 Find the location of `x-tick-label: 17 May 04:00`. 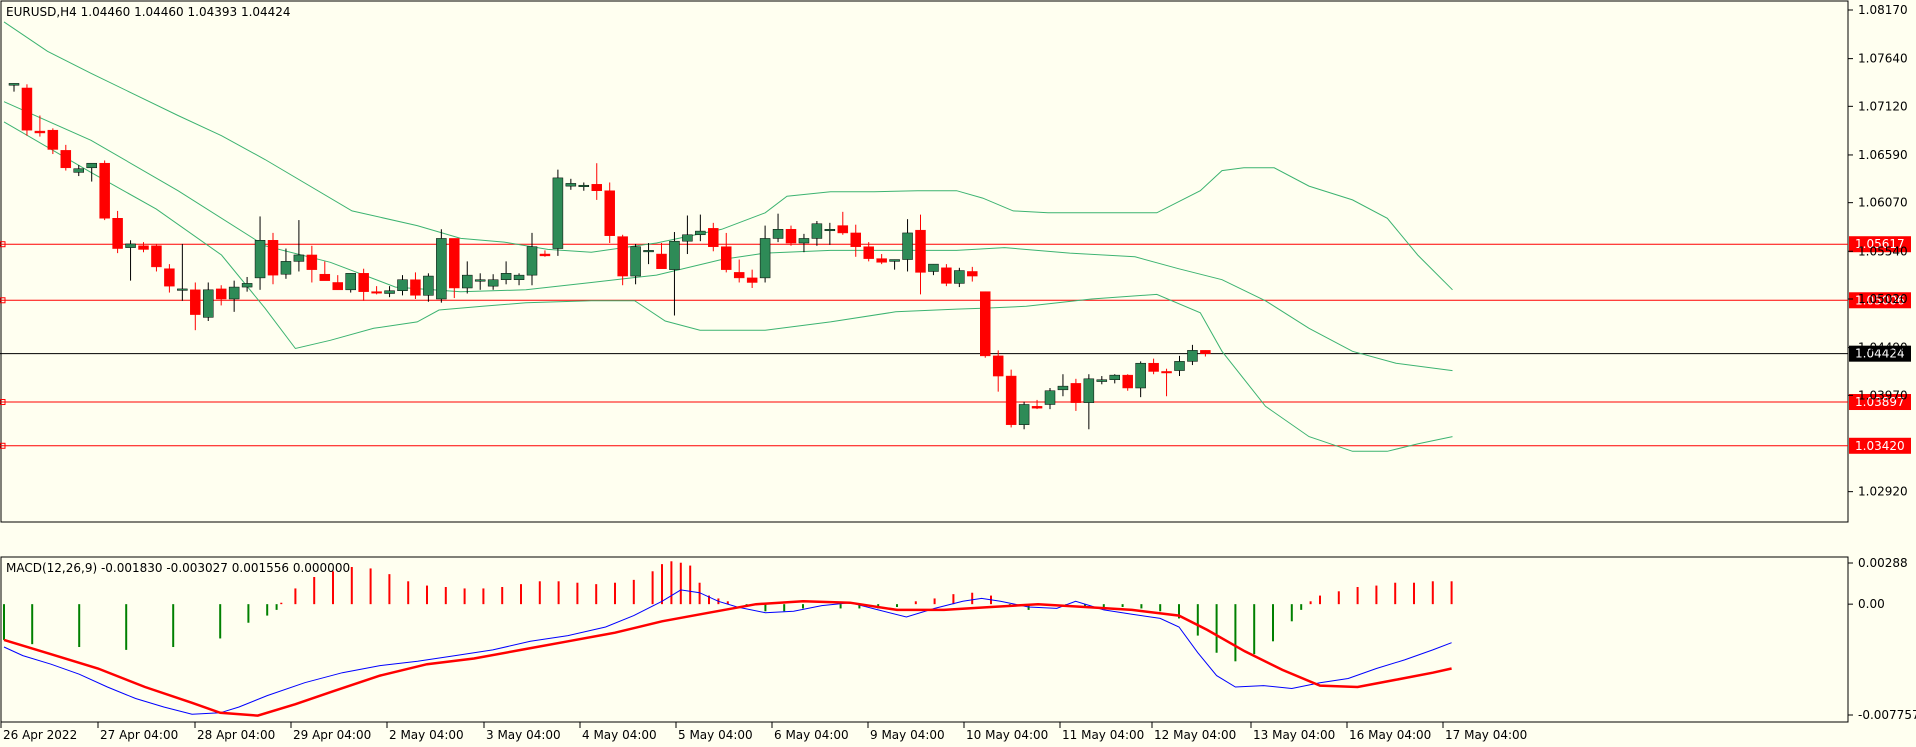

x-tick-label: 17 May 04:00 is located at coordinates (1486, 735).